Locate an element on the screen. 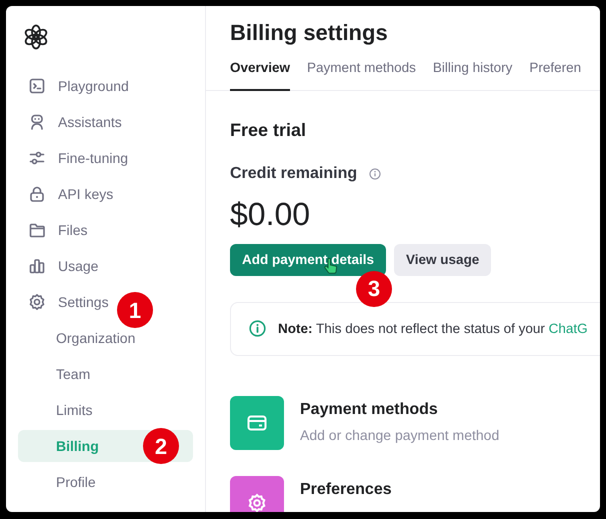 This screenshot has width=606, height=519. card-title: Preferences is located at coordinates (346, 489).